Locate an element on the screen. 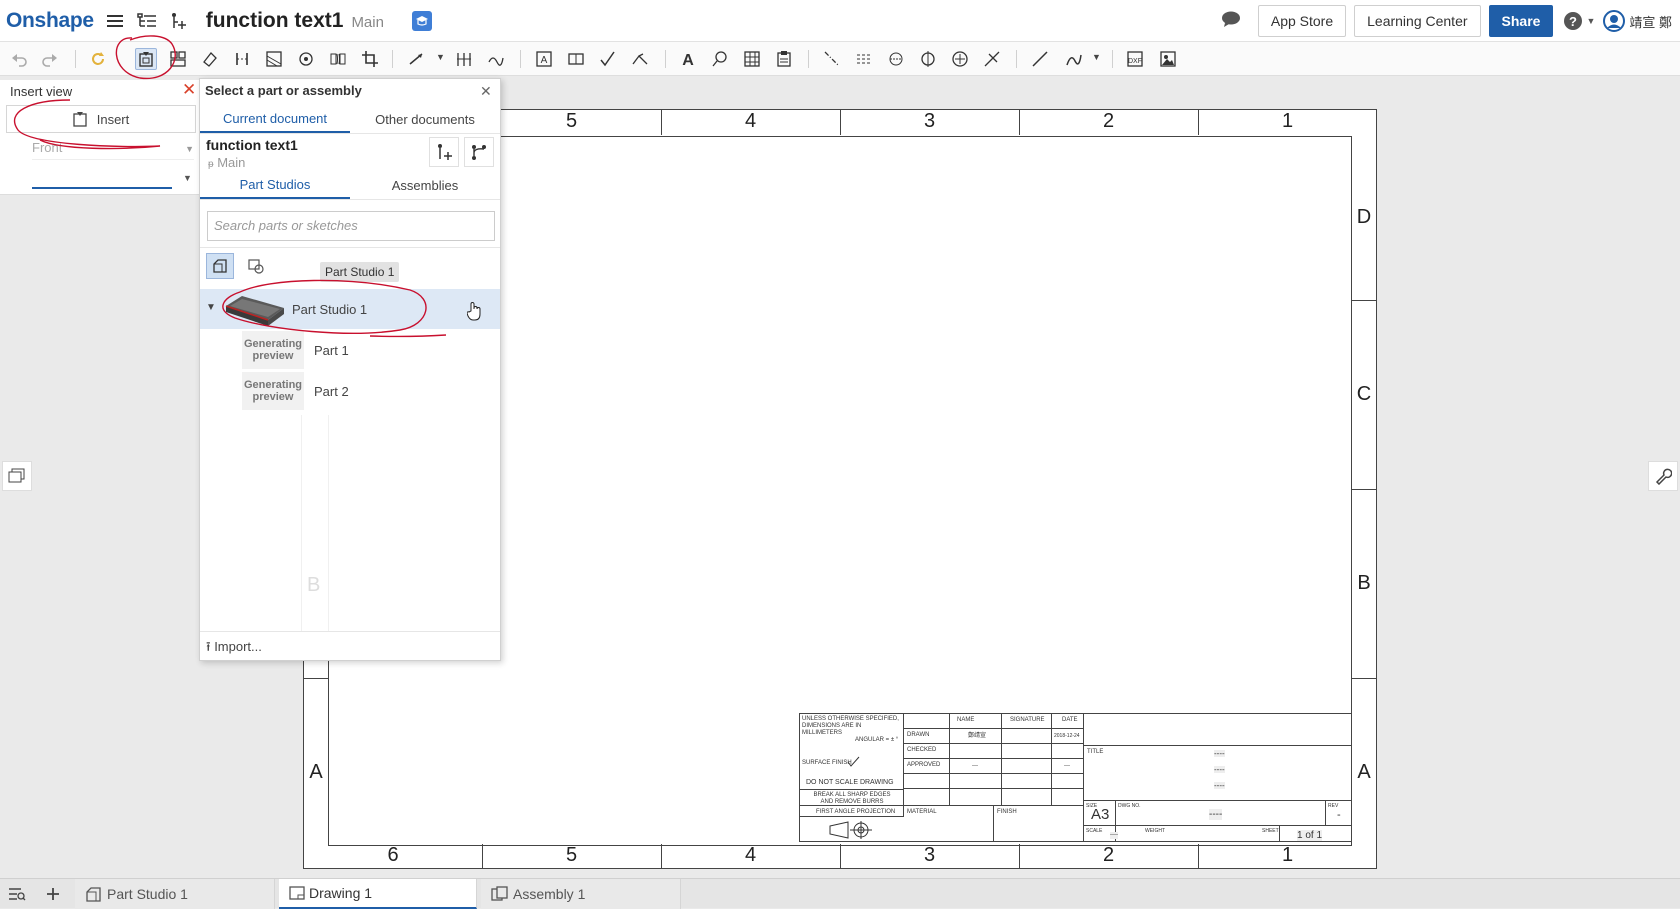  projected-view-icon is located at coordinates (178, 59).